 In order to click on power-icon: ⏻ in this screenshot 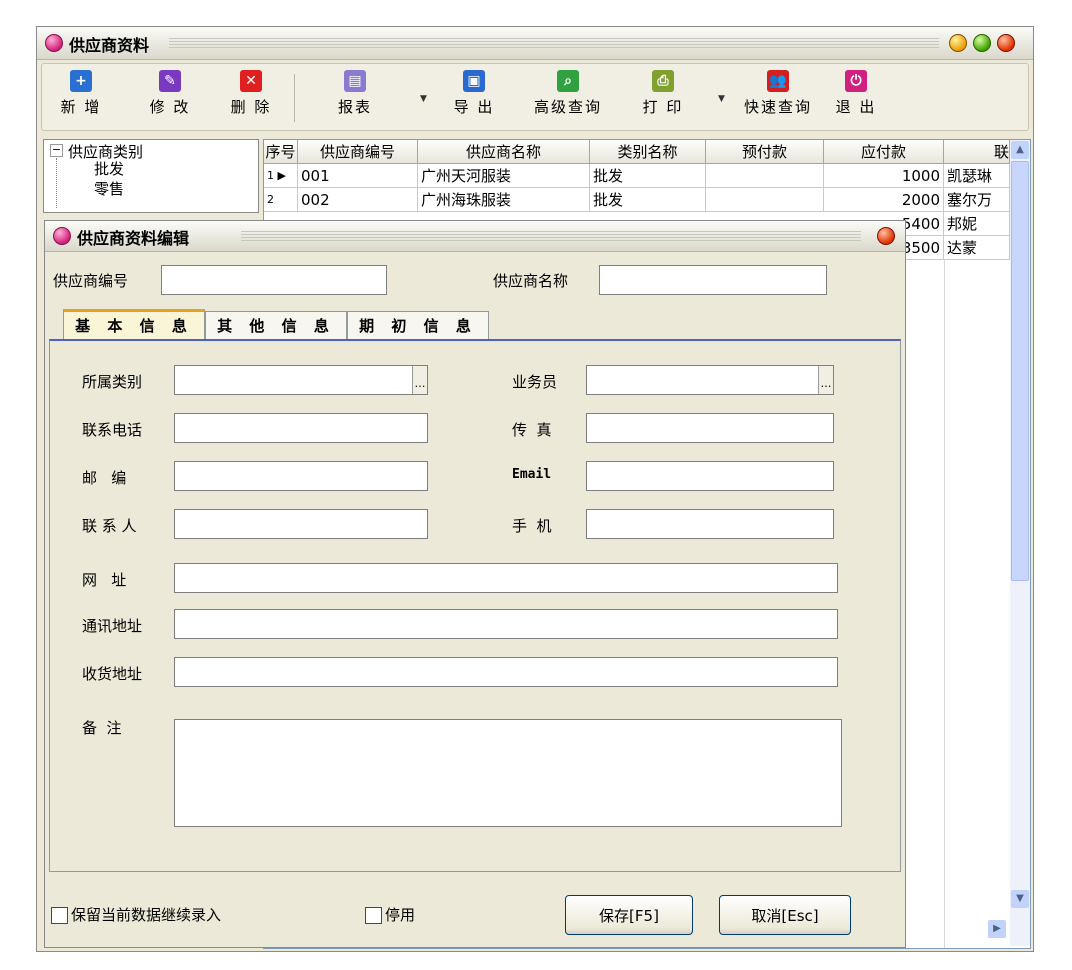, I will do `click(856, 81)`.